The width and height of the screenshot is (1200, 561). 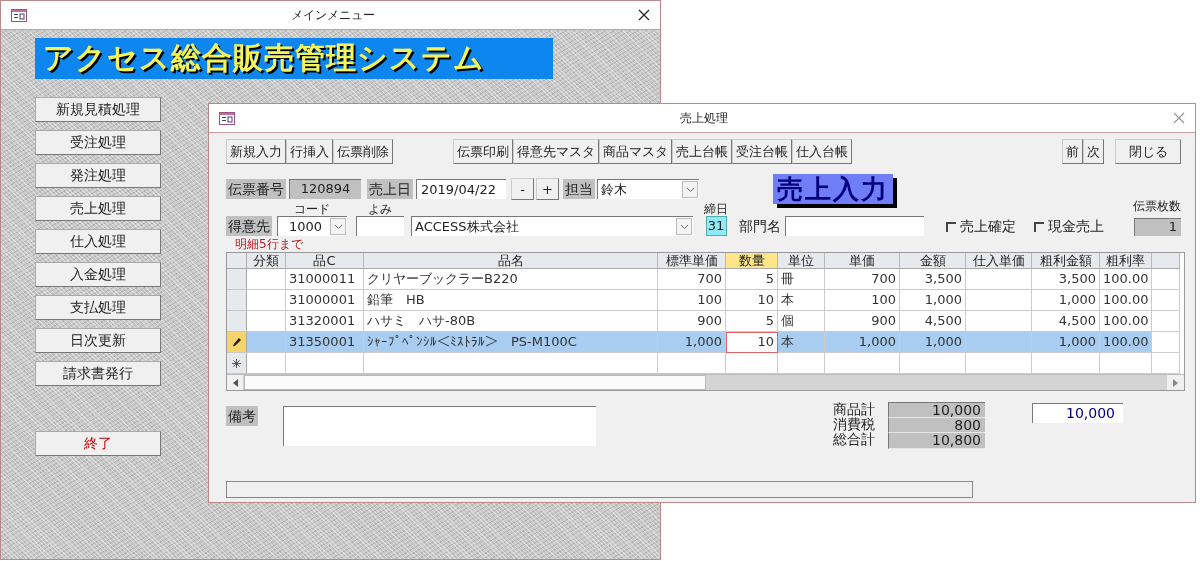 What do you see at coordinates (309, 151) in the screenshot?
I see `toolbar-button: 行挿入` at bounding box center [309, 151].